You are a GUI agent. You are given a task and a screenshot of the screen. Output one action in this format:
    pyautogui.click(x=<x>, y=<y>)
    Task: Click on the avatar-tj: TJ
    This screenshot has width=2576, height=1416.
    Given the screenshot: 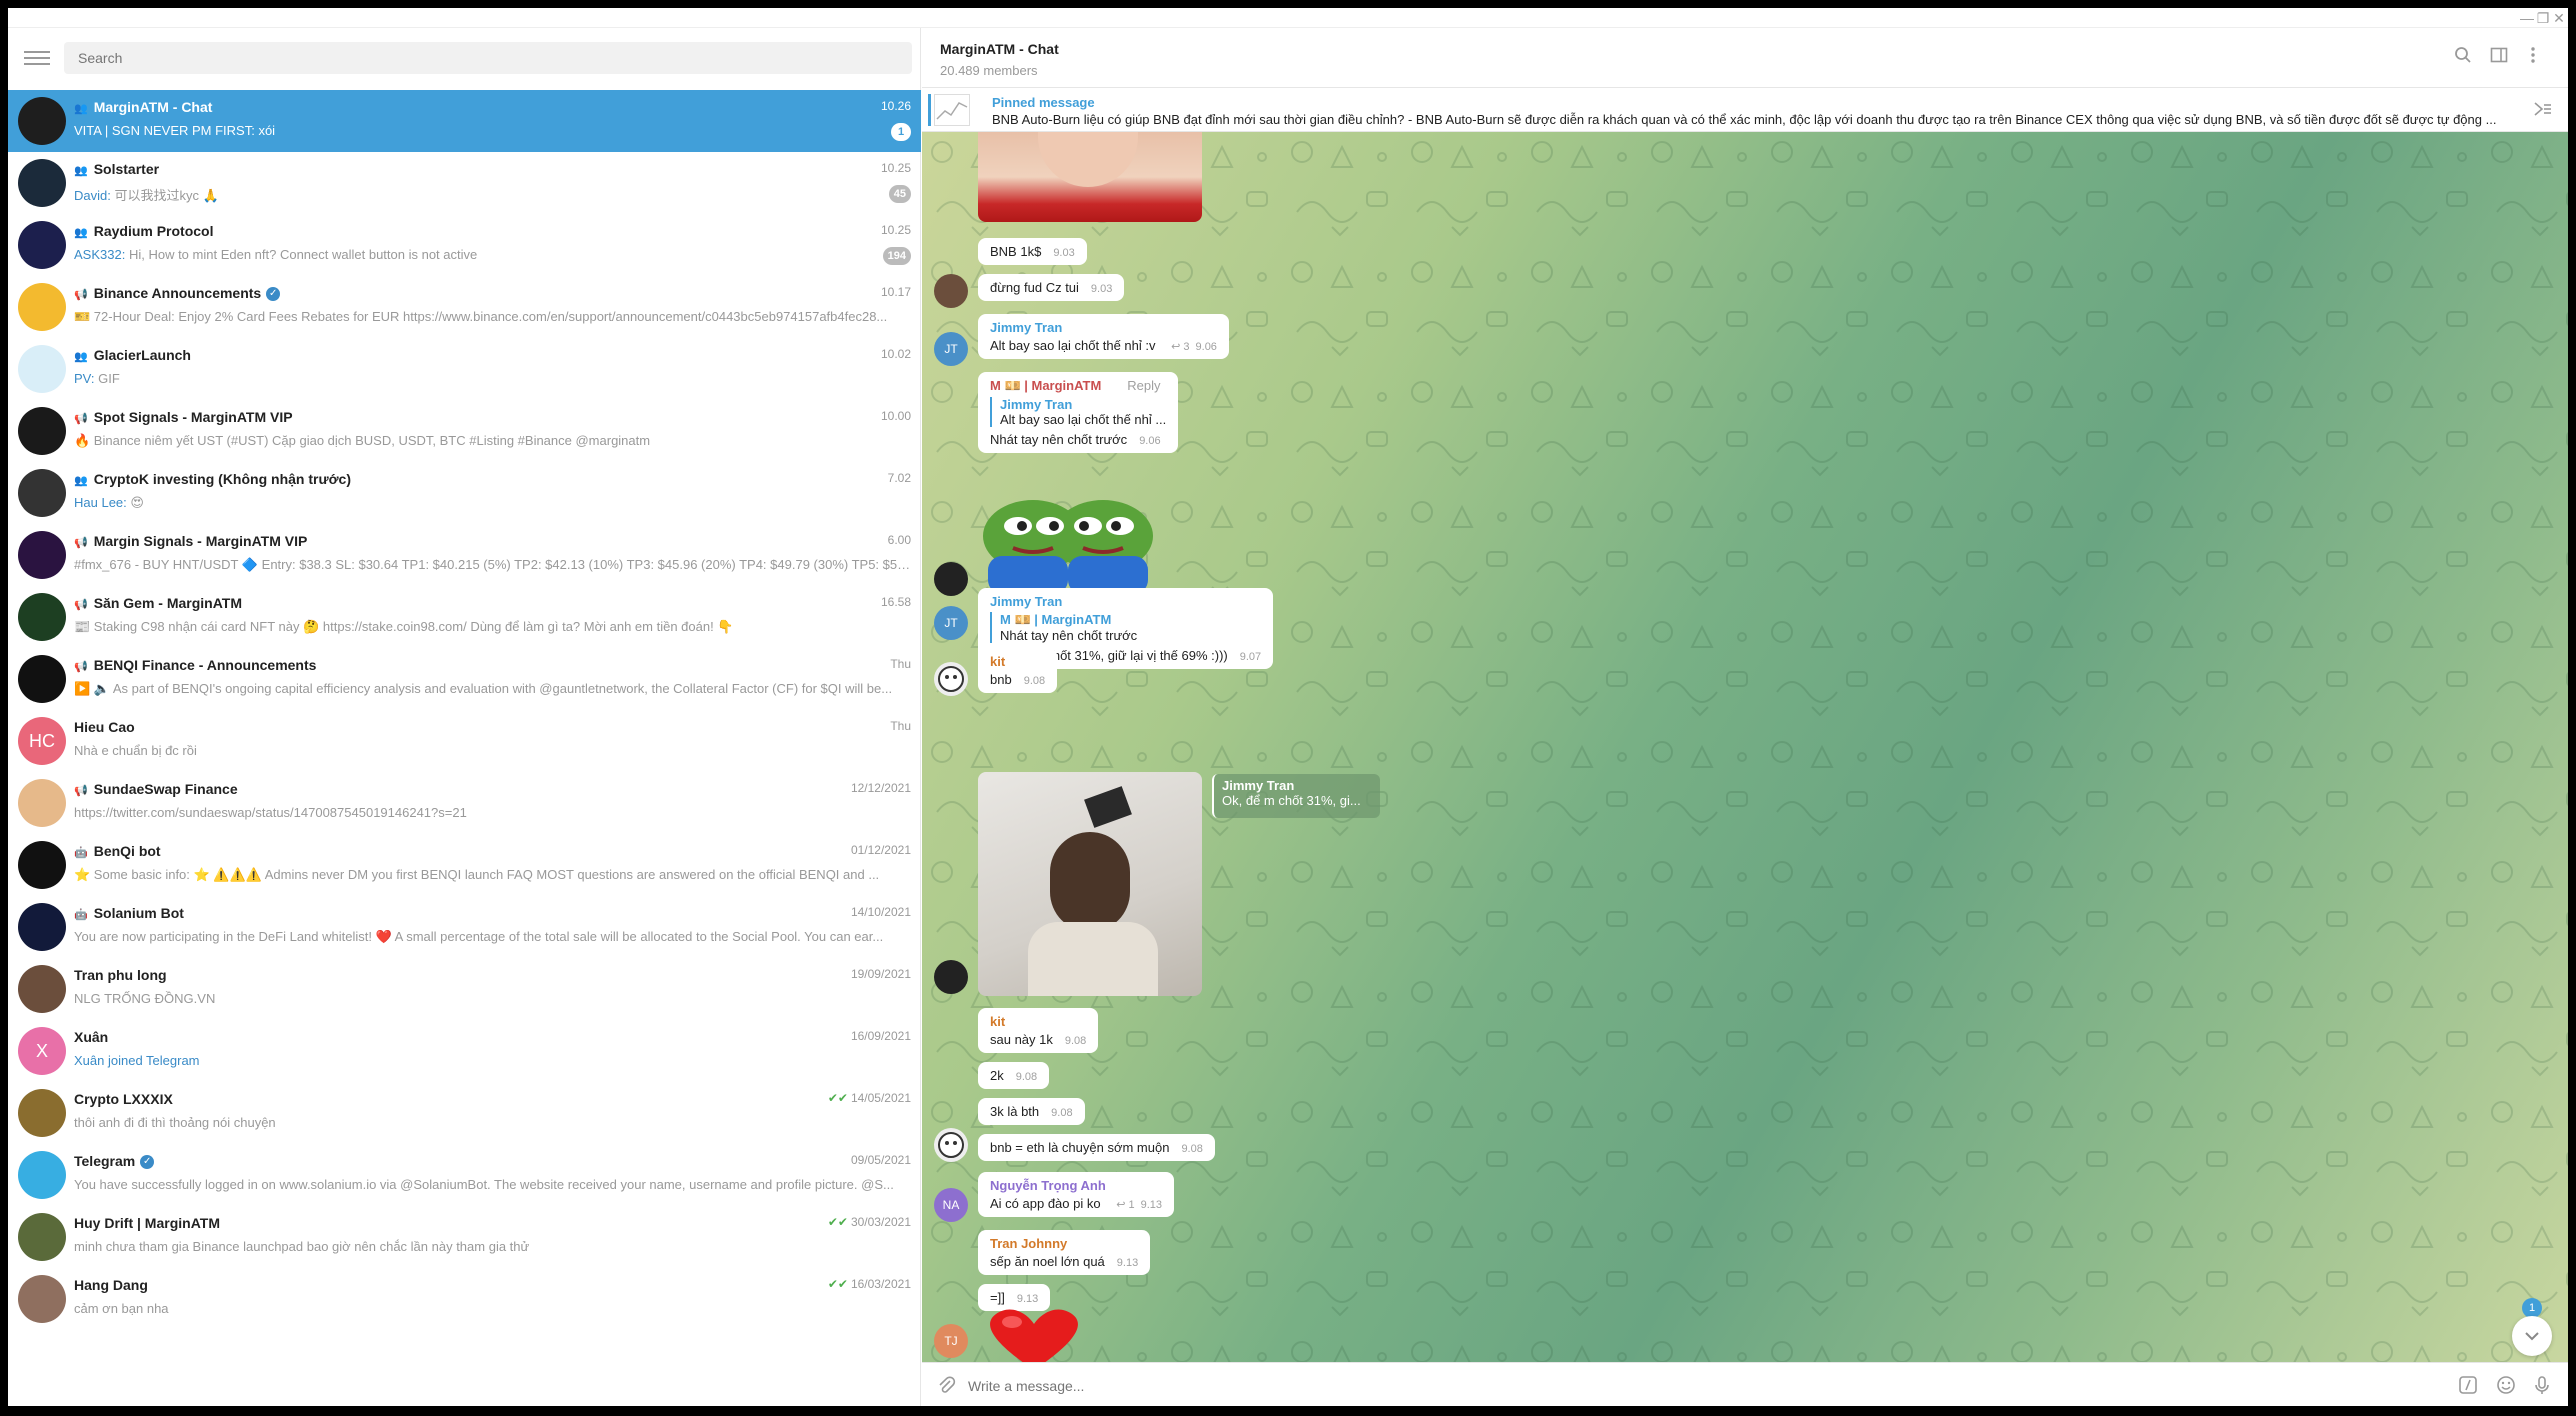 What is the action you would take?
    pyautogui.click(x=951, y=1341)
    